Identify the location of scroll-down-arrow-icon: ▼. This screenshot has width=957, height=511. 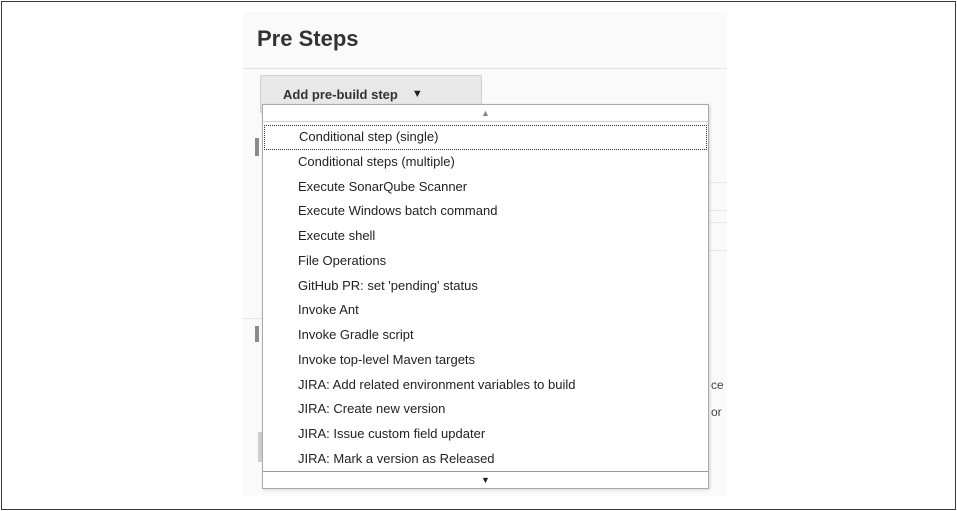
(485, 479).